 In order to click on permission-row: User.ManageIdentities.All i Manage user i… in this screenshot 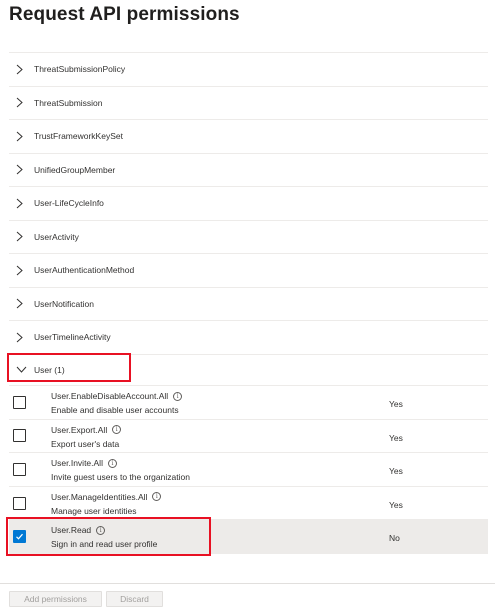, I will do `click(248, 504)`.